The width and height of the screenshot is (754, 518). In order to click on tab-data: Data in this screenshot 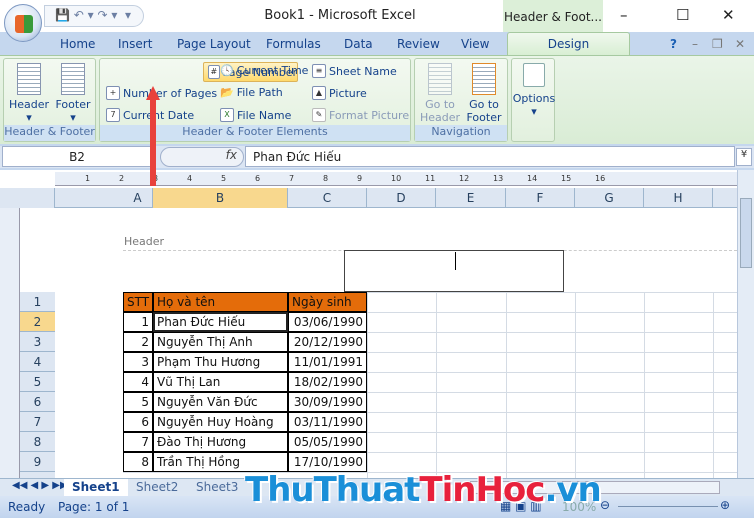, I will do `click(358, 44)`.